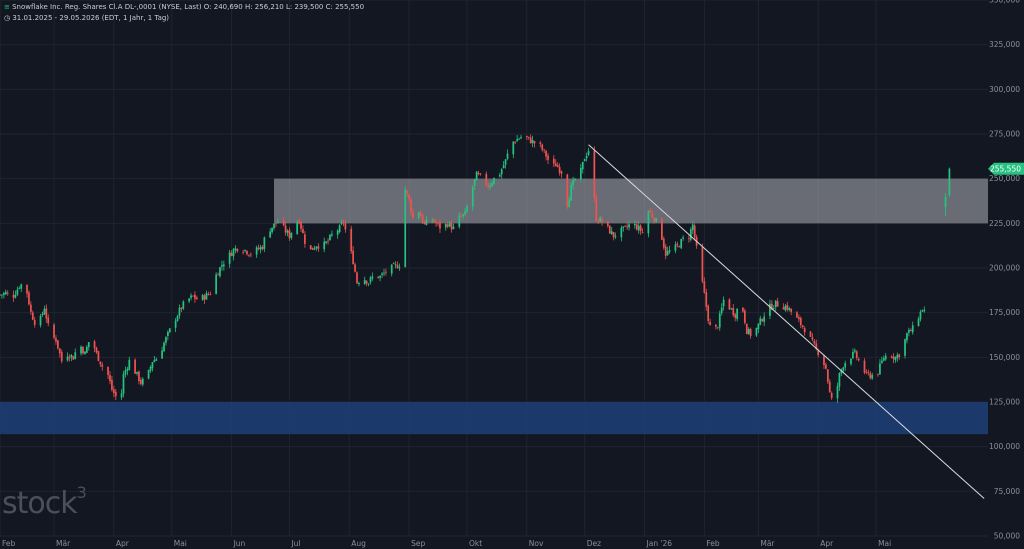  Describe the element at coordinates (1004, 446) in the screenshot. I see `y-tick-label: 100,000` at that location.